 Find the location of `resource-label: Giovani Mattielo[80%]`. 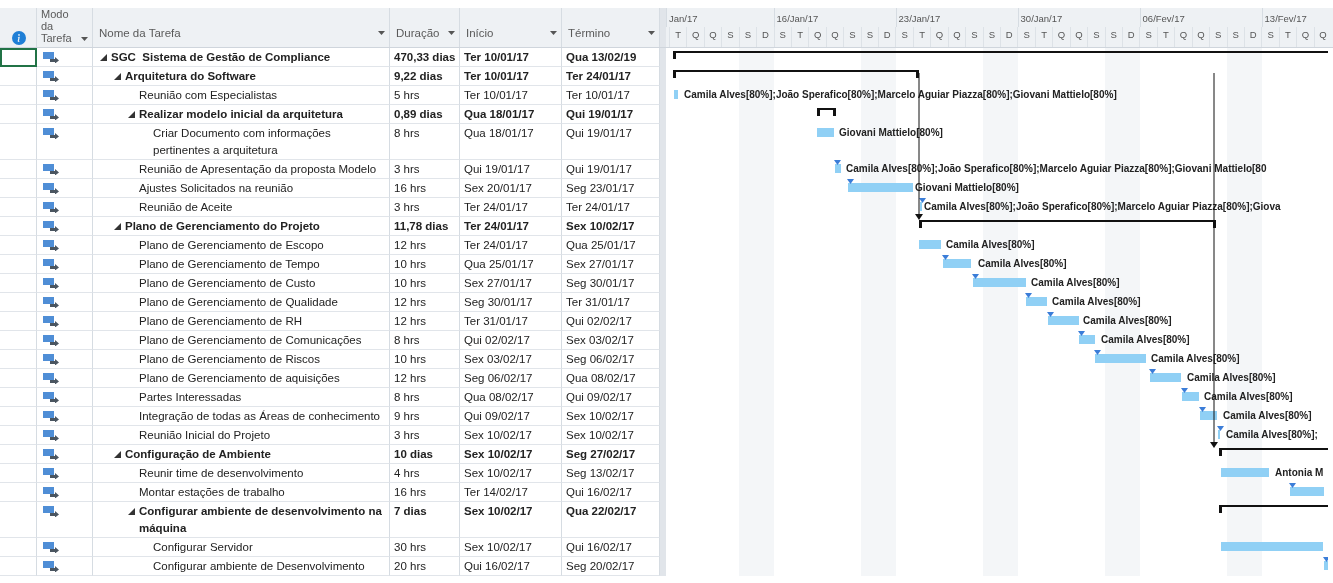

resource-label: Giovani Mattielo[80%] is located at coordinates (967, 187).